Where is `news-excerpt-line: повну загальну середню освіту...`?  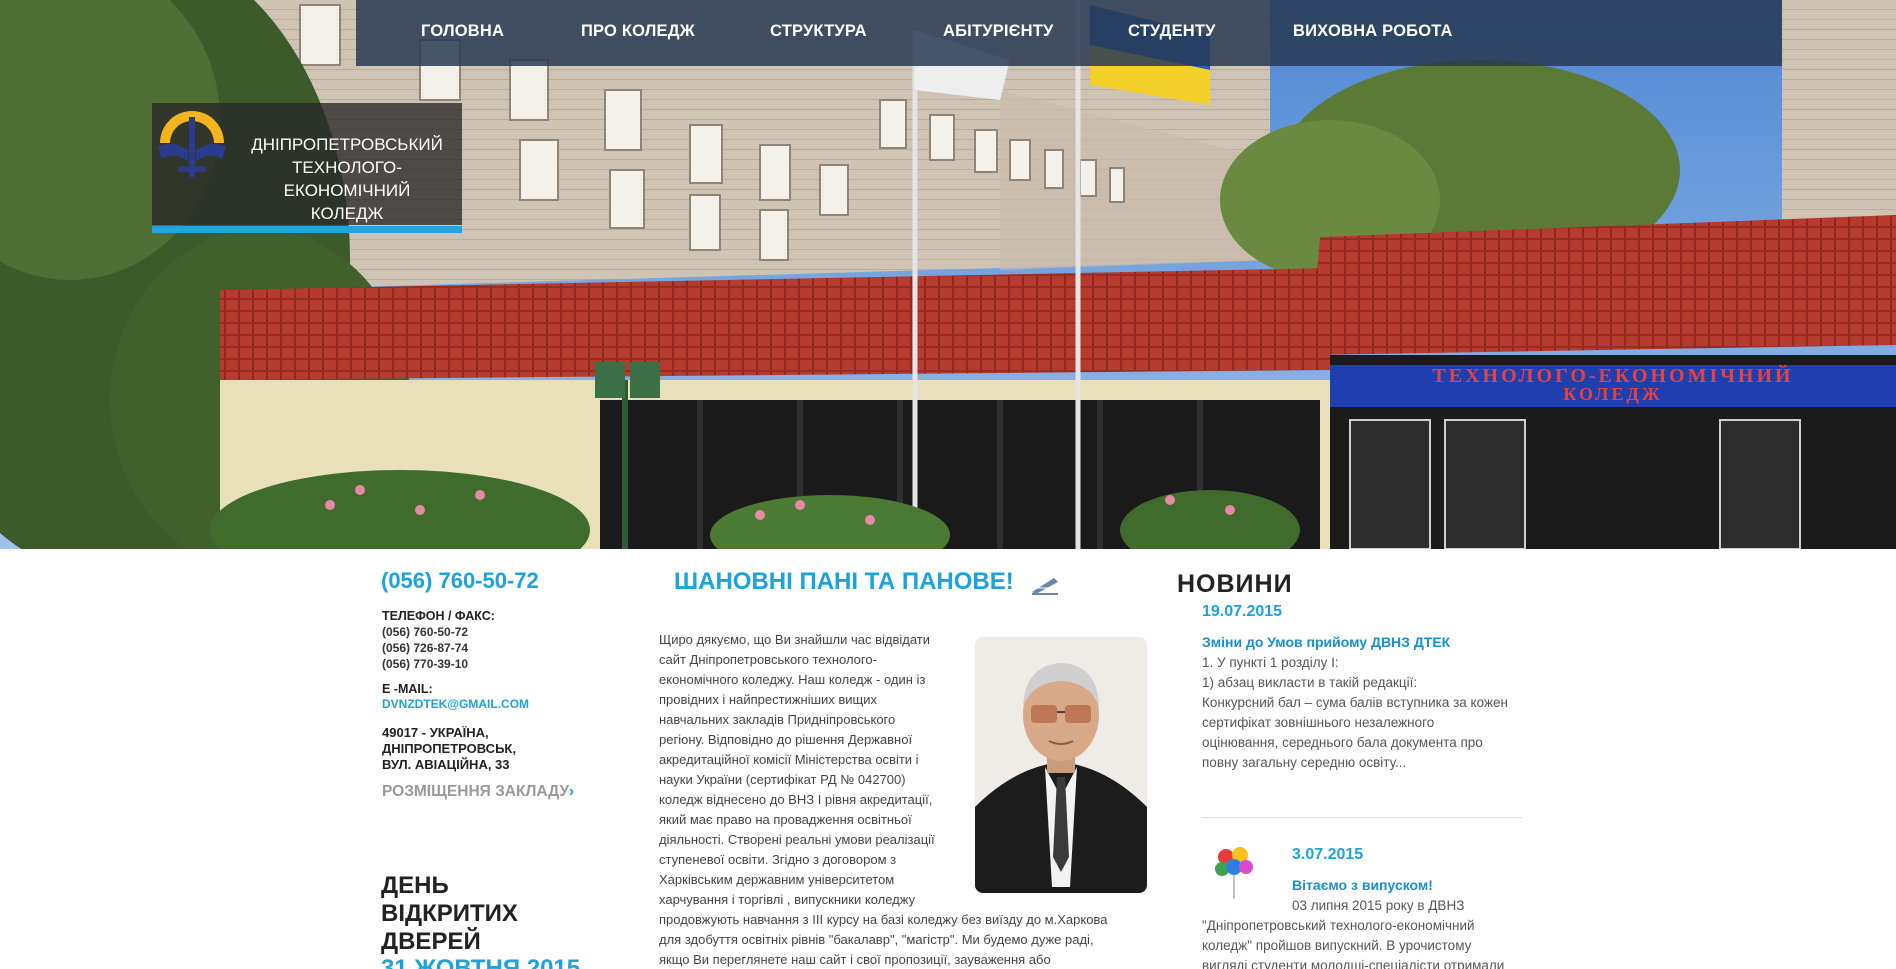
news-excerpt-line: повну загальну середню освіту... is located at coordinates (1304, 762).